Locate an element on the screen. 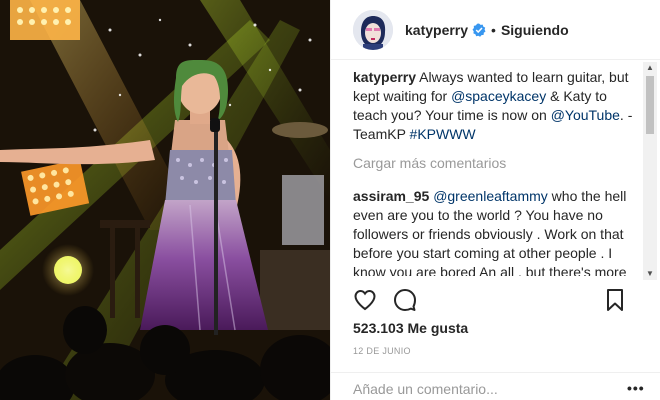 This screenshot has height=400, width=660. add-comment-input is located at coordinates (478, 389).